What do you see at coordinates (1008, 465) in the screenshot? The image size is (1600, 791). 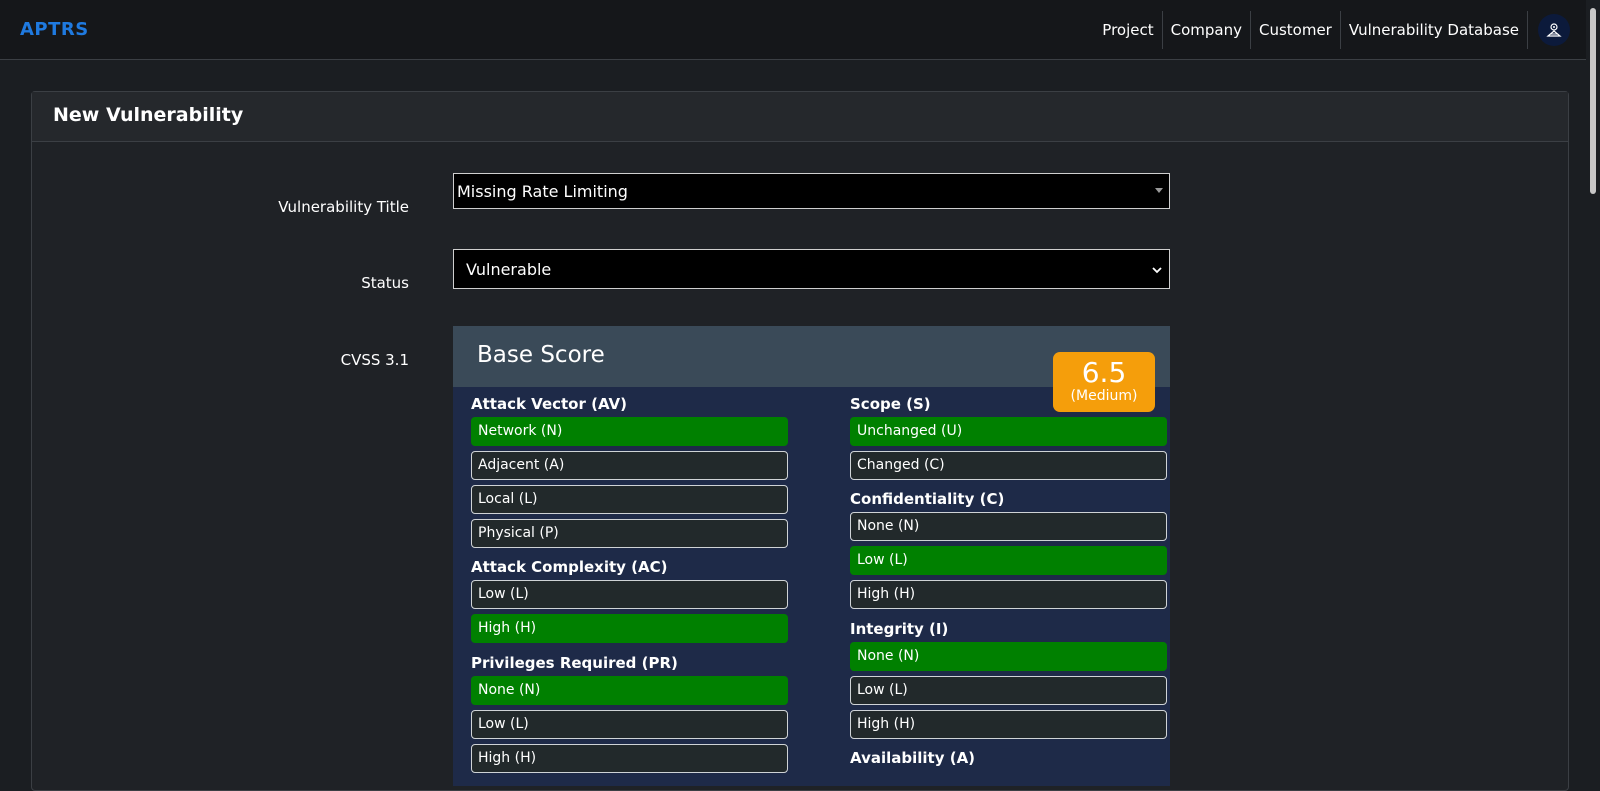 I see `scope-option-changed: Changed (C)` at bounding box center [1008, 465].